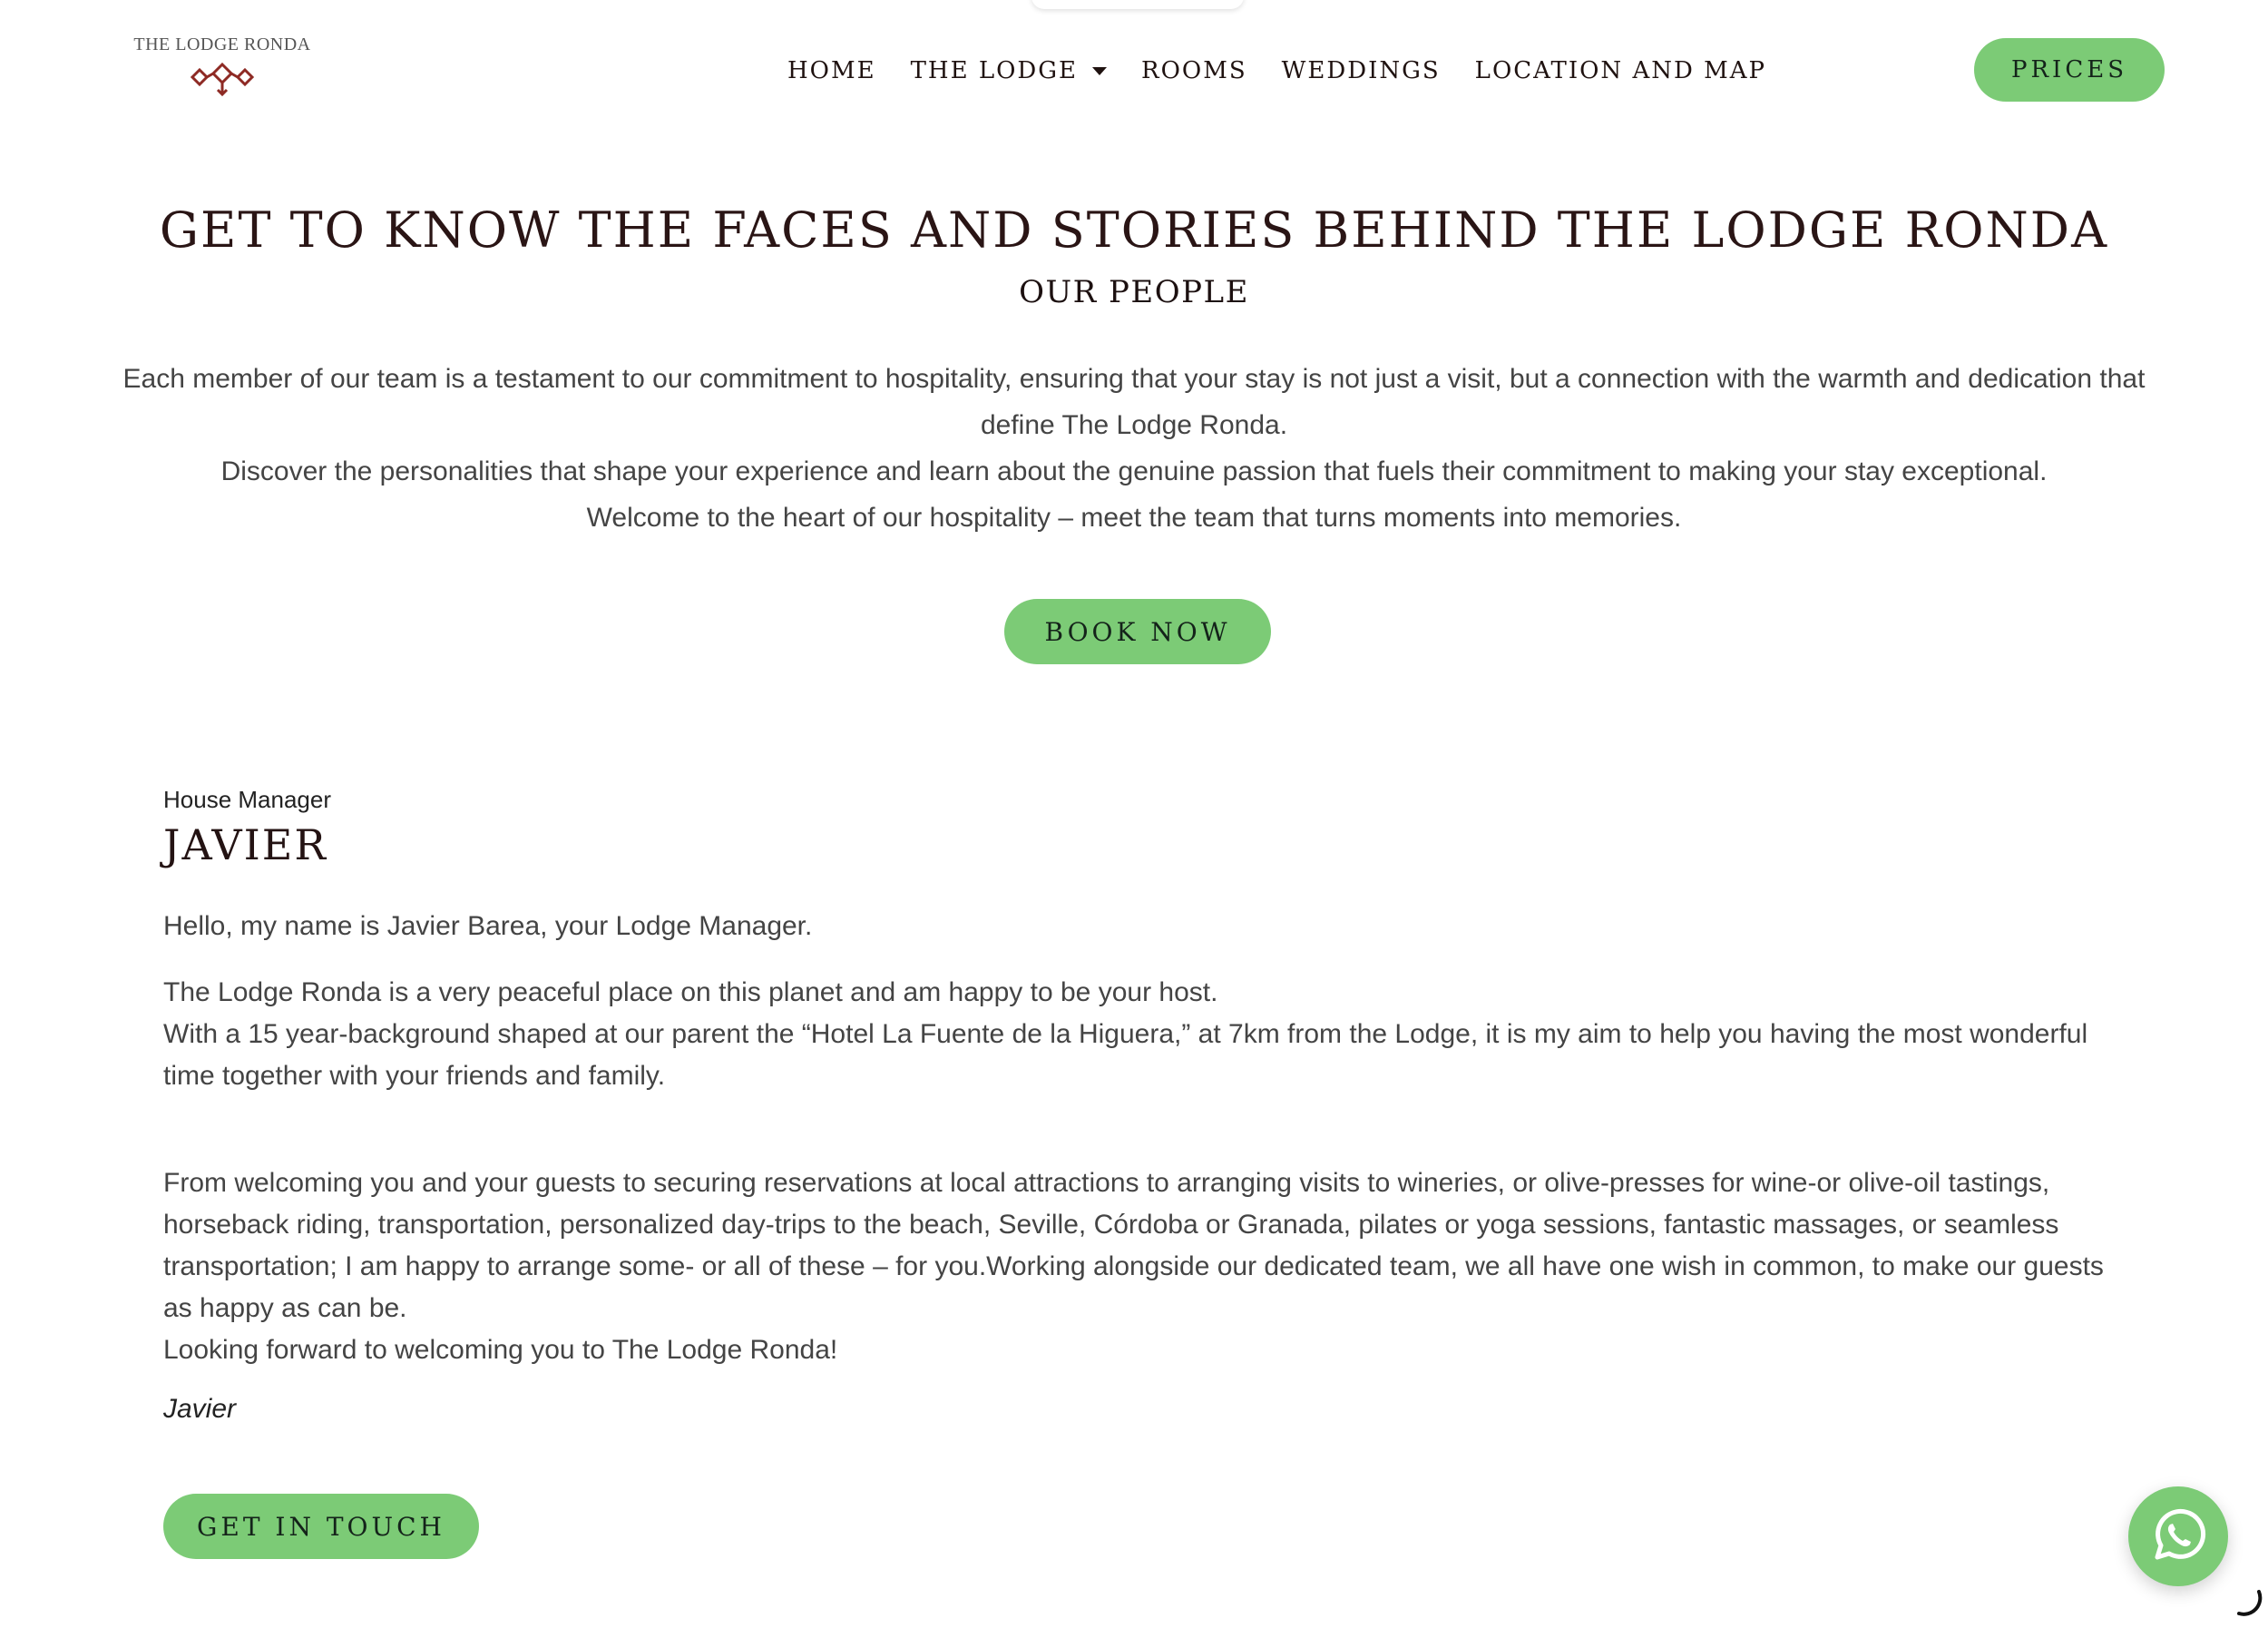  I want to click on member-role: House Manager, so click(247, 799).